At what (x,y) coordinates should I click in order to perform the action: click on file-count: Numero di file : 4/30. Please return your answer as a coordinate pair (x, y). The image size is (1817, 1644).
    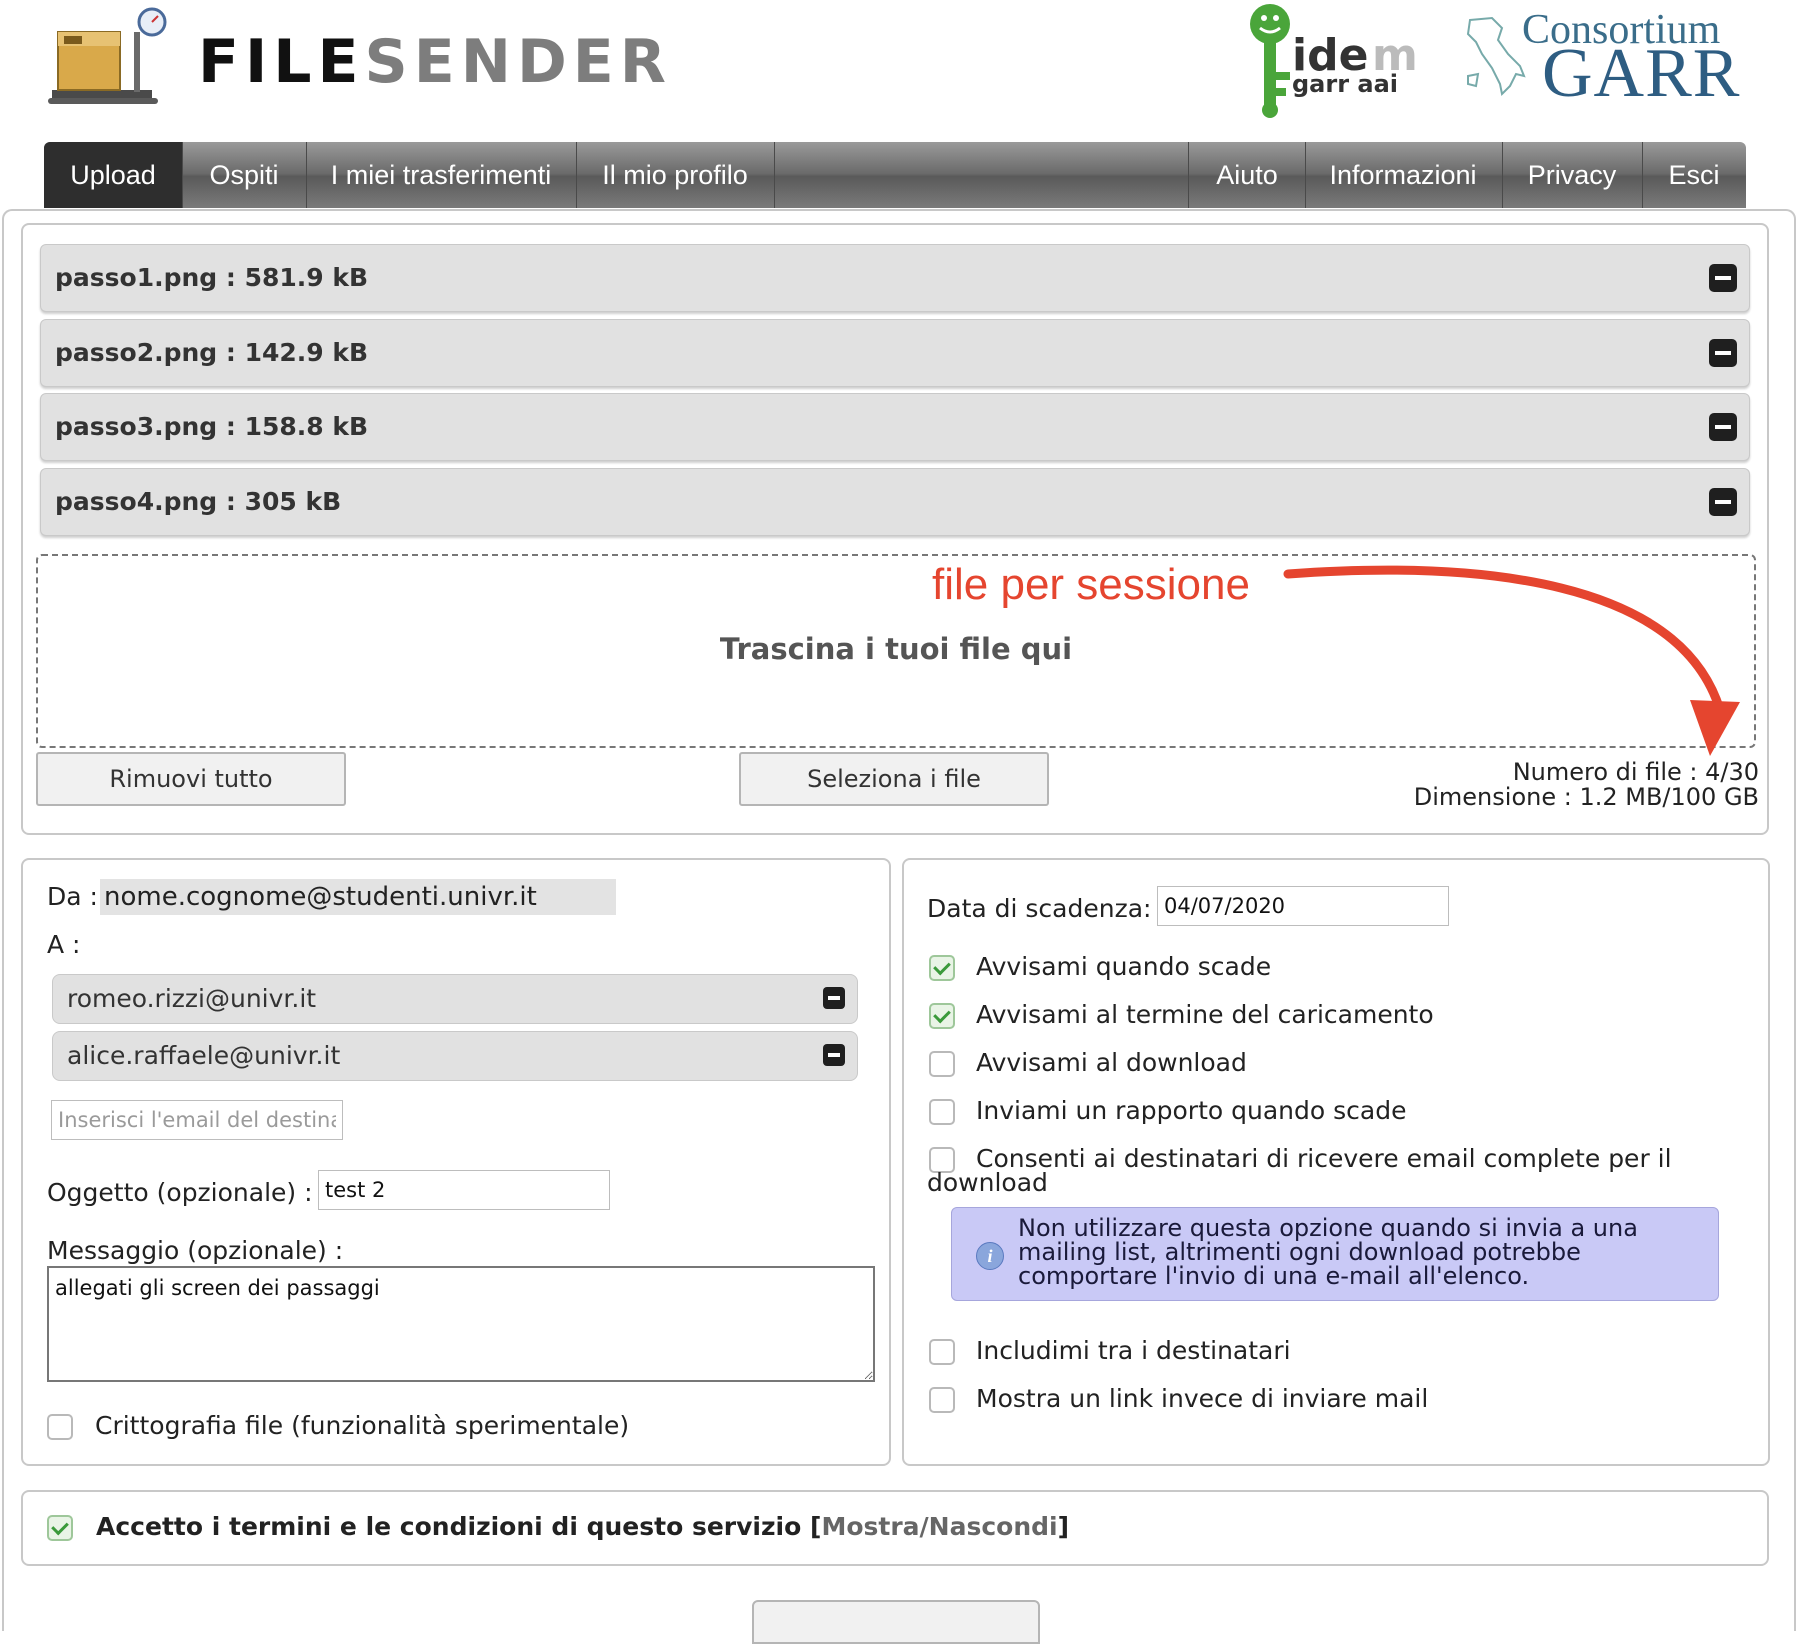
    Looking at the image, I should click on (1635, 772).